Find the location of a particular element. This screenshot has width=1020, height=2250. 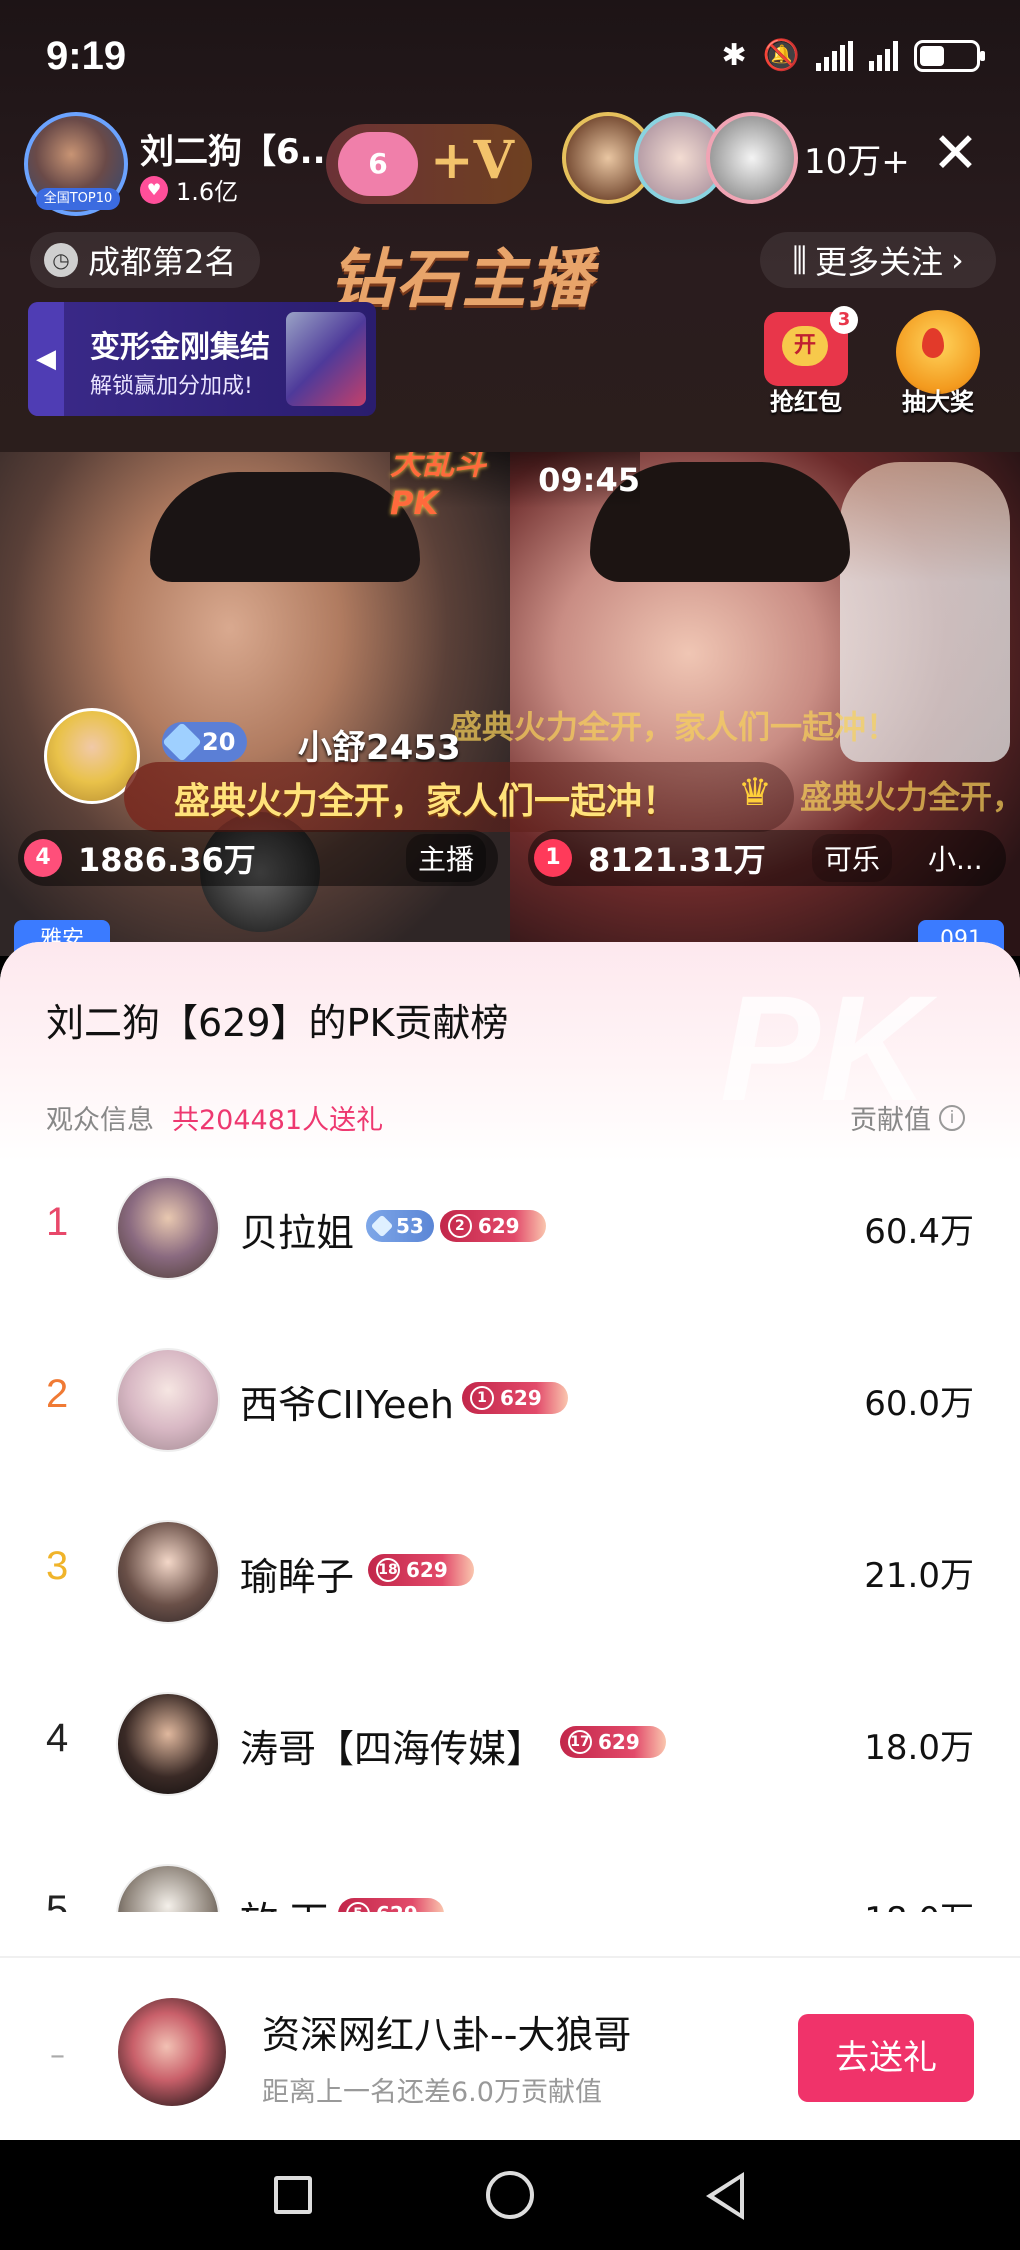

host-likes-count: 1.6亿 is located at coordinates (207, 192).